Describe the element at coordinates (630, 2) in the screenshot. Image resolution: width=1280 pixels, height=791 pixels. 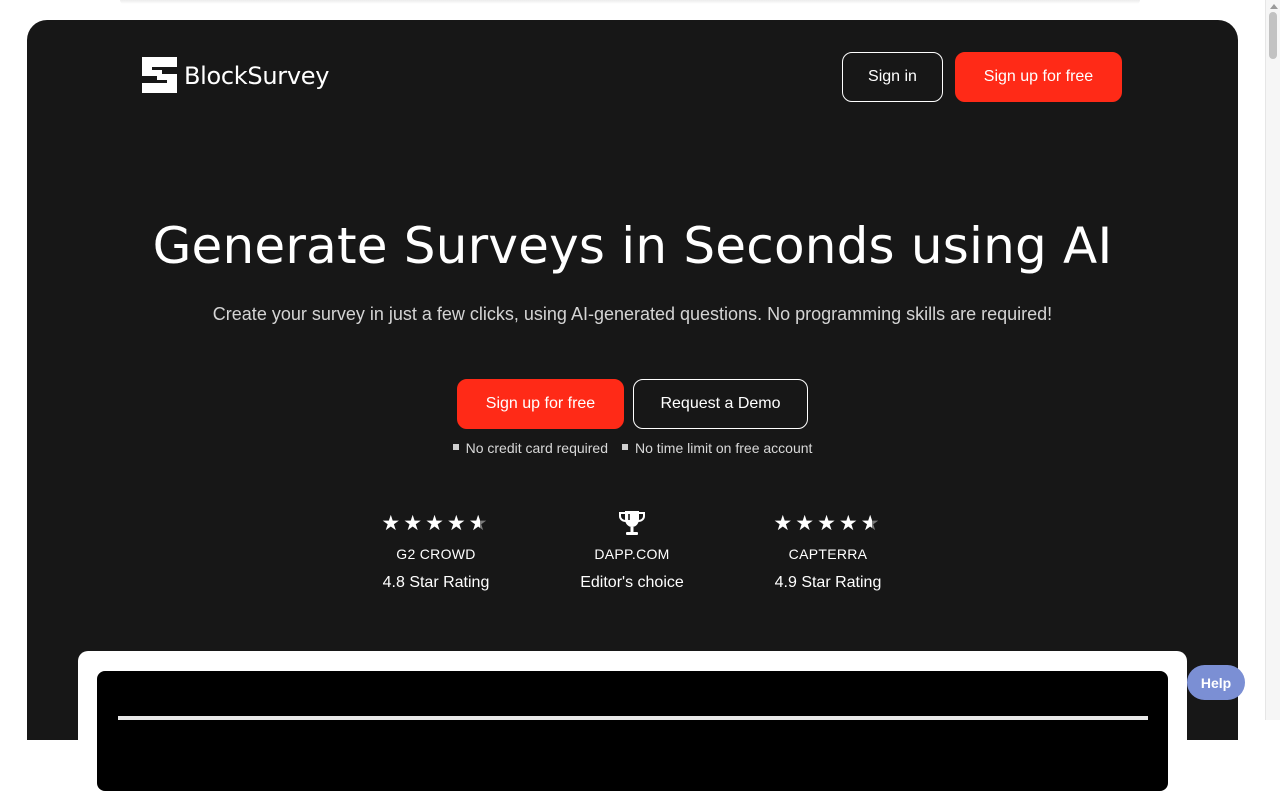
I see `top-edge` at that location.